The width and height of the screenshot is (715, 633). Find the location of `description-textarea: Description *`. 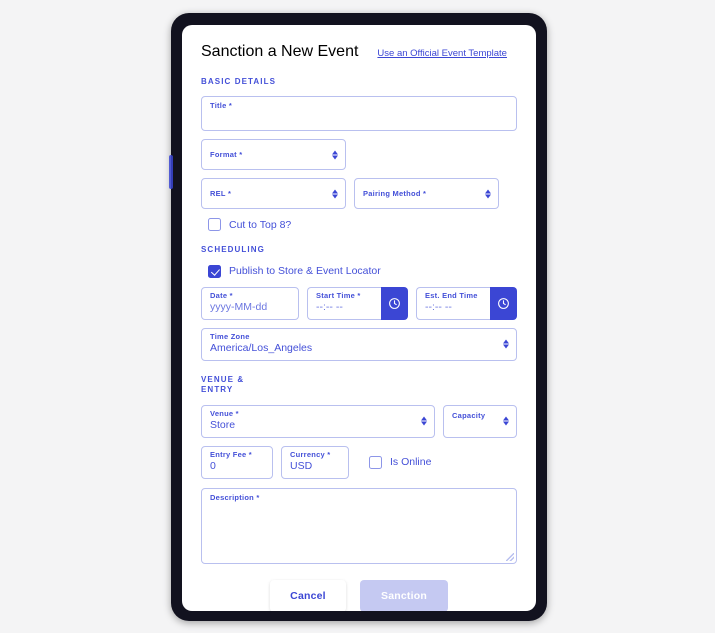

description-textarea: Description * is located at coordinates (359, 525).